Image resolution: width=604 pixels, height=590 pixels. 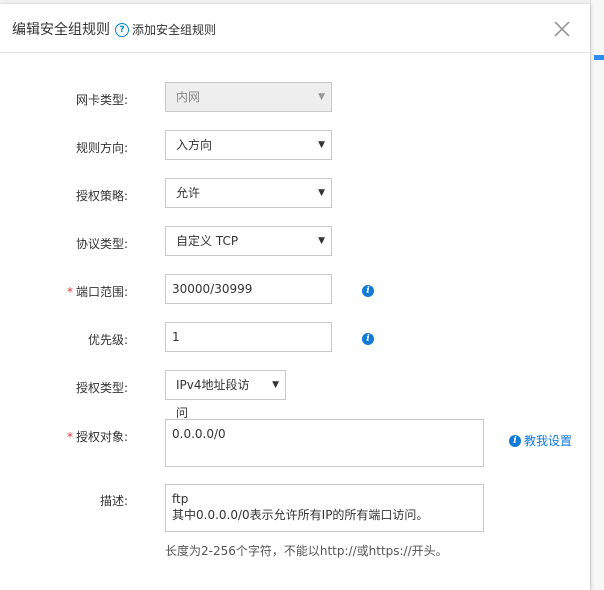 What do you see at coordinates (300, 515) in the screenshot?
I see `description-line-2: 其中0.0.0.0/0表示允许所有IP的所有端口访问。` at bounding box center [300, 515].